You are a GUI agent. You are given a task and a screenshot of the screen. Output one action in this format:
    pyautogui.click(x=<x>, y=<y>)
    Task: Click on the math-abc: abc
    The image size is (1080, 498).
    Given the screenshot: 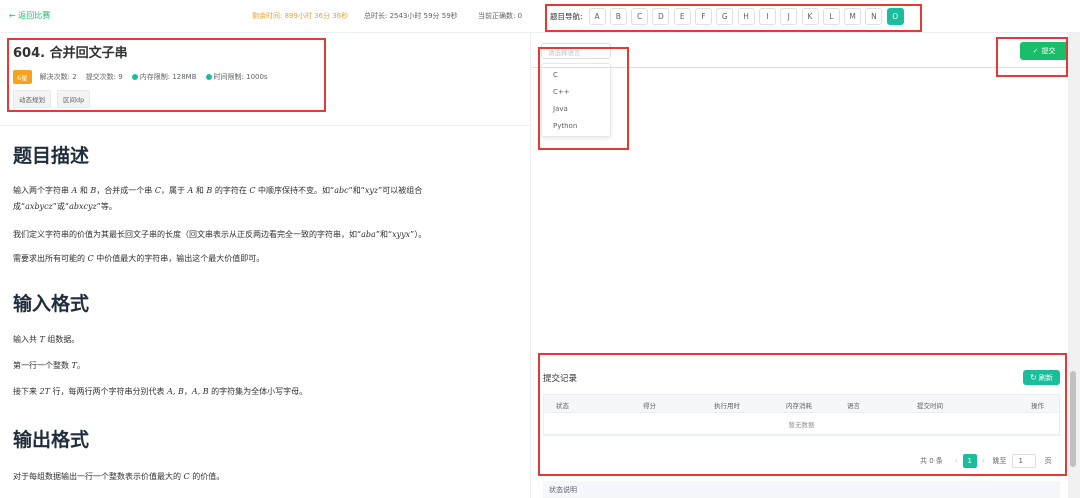 What is the action you would take?
    pyautogui.click(x=341, y=190)
    